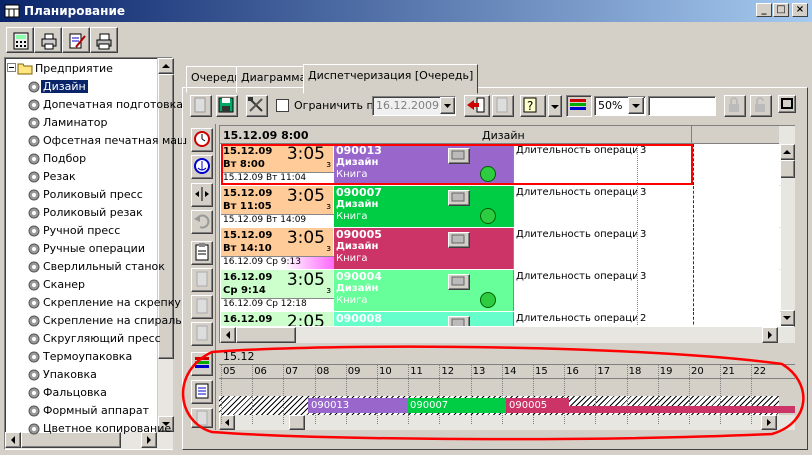  What do you see at coordinates (93, 194) in the screenshot?
I see `tree-item-label: Роликовый пресс` at bounding box center [93, 194].